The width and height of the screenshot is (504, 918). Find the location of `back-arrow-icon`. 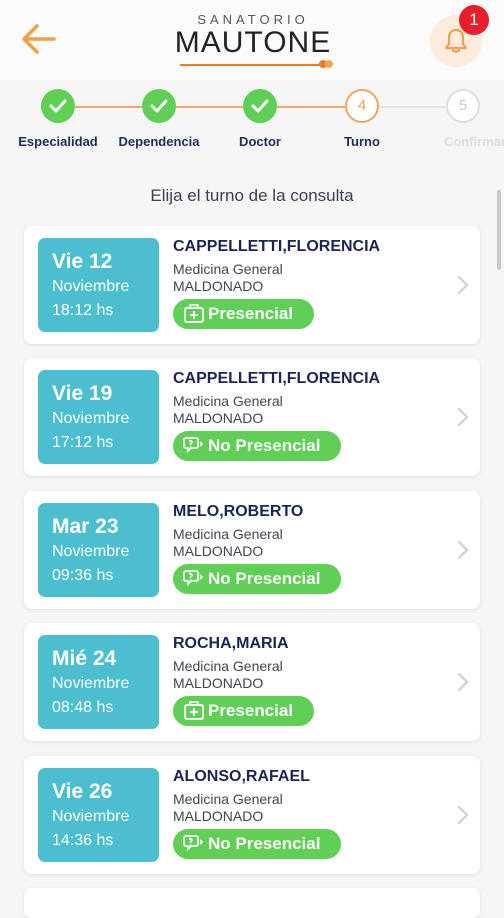

back-arrow-icon is located at coordinates (39, 39).